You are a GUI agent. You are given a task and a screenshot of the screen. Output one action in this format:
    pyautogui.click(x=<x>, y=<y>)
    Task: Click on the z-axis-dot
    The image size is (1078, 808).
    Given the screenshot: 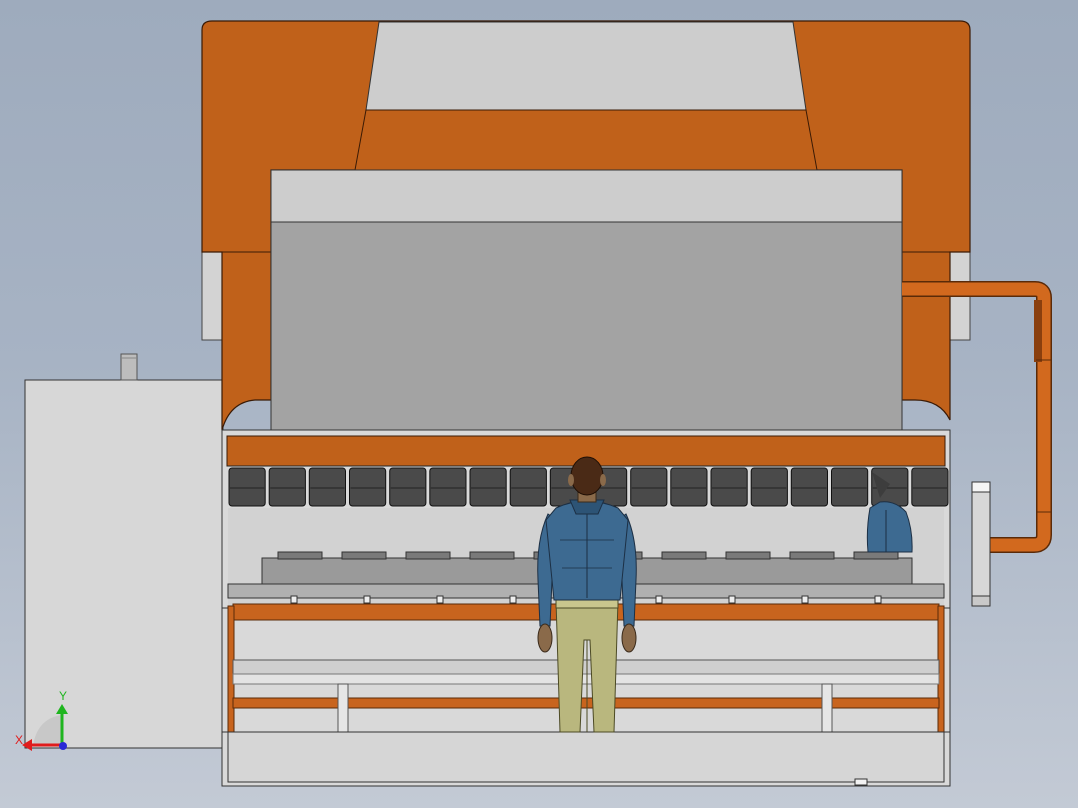 What is the action you would take?
    pyautogui.click(x=63, y=746)
    